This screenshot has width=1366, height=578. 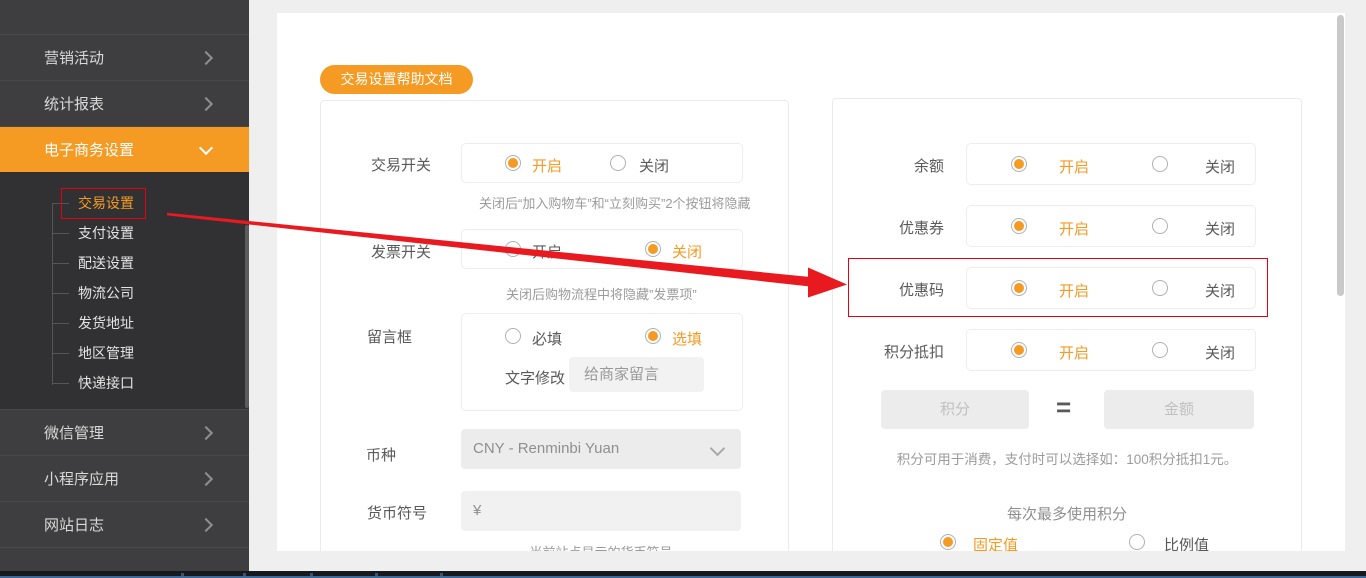 I want to click on balance-group: 开启 关闭, so click(x=1111, y=164).